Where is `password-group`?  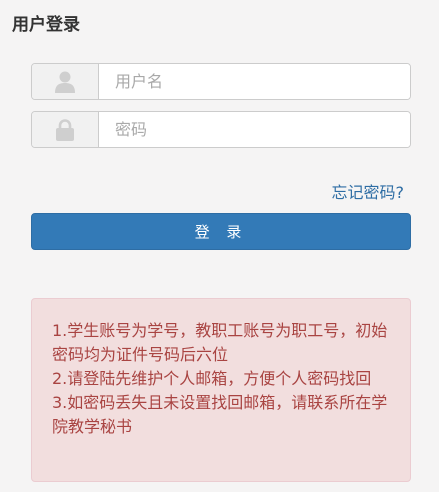 password-group is located at coordinates (221, 129).